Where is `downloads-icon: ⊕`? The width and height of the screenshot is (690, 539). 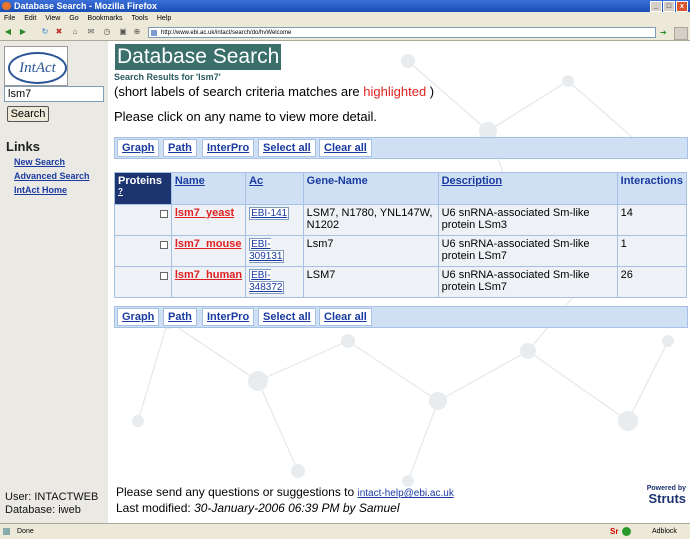
downloads-icon: ⊕ is located at coordinates (137, 32).